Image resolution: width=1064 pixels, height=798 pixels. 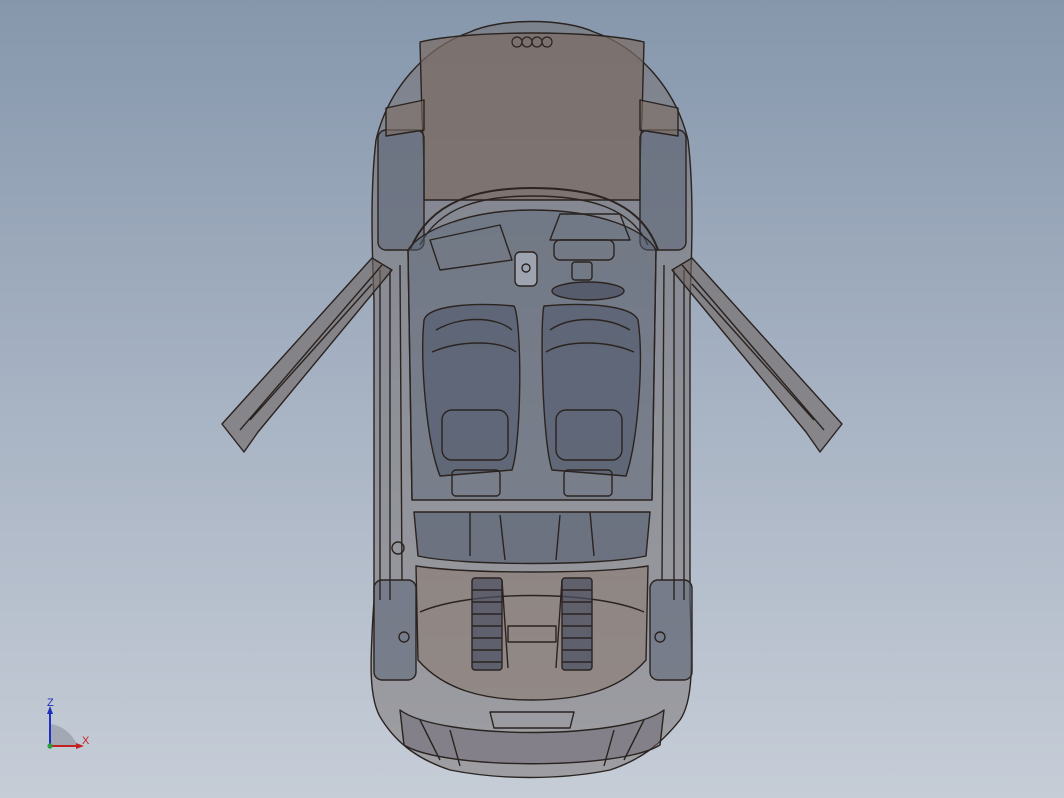 What do you see at coordinates (532, 116) in the screenshot?
I see `rear-deck-panel` at bounding box center [532, 116].